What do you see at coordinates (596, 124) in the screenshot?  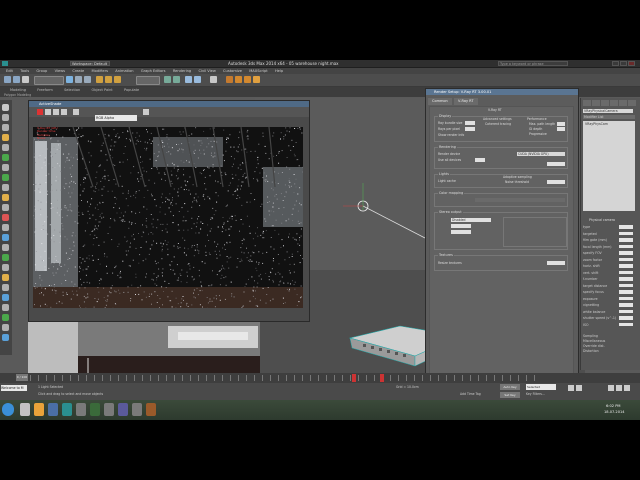 I see `stack-item: VRayPhysCam` at bounding box center [596, 124].